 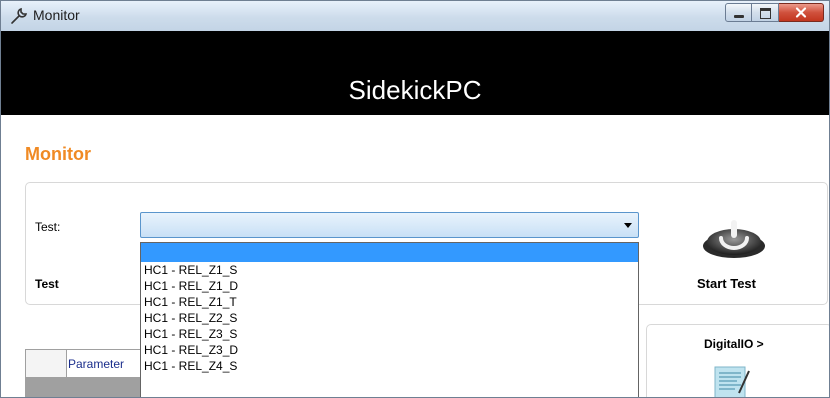 What do you see at coordinates (46, 363) in the screenshot?
I see `grid-row-header` at bounding box center [46, 363].